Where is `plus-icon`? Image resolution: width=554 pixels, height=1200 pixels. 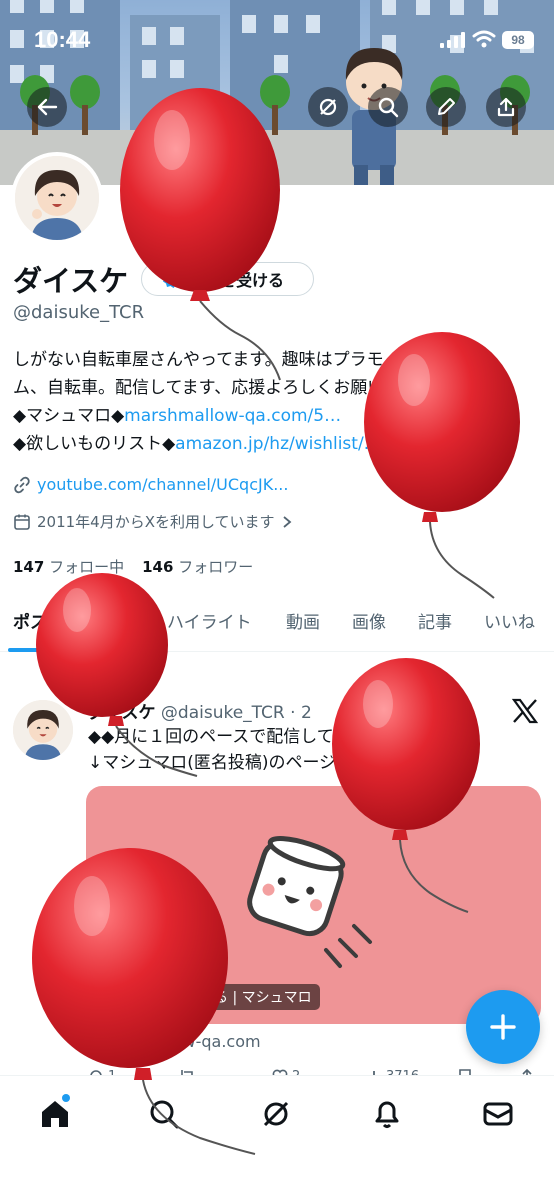
plus-icon is located at coordinates (503, 1027).